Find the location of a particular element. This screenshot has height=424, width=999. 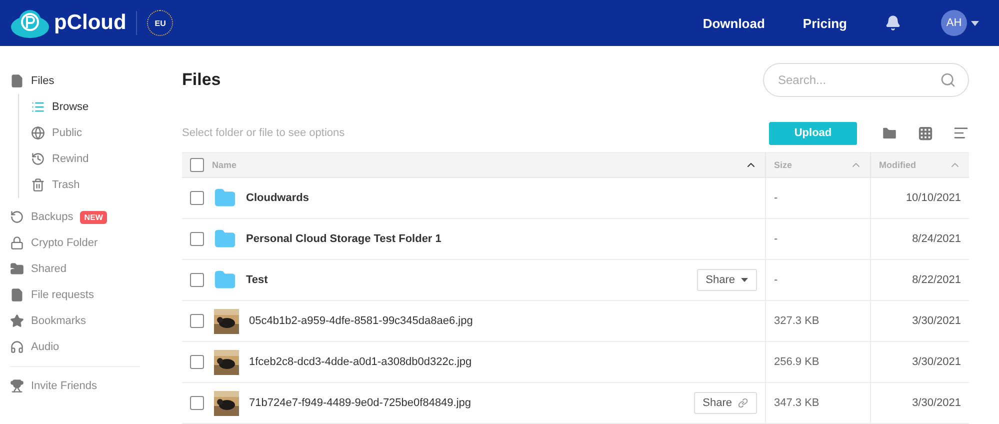

file-name: 1fceb2c8-dcd3-4dde-a0d1-a308db0d322c.jpg is located at coordinates (503, 362).